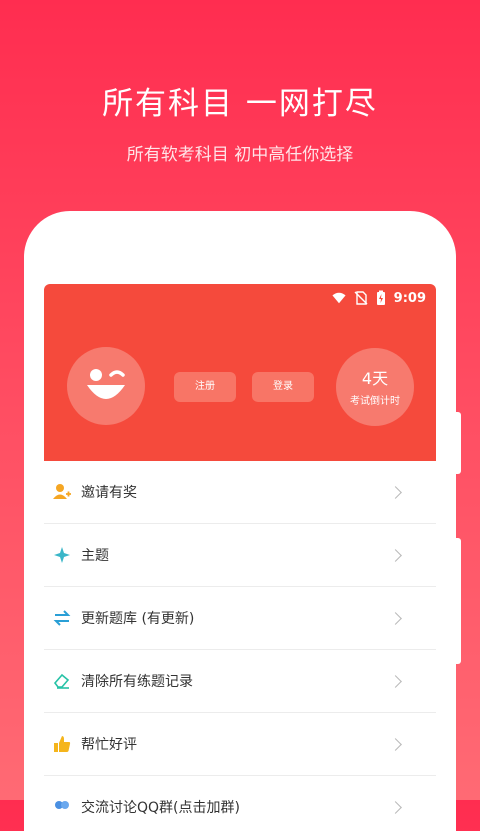  What do you see at coordinates (361, 298) in the screenshot?
I see `no-sim-icon` at bounding box center [361, 298].